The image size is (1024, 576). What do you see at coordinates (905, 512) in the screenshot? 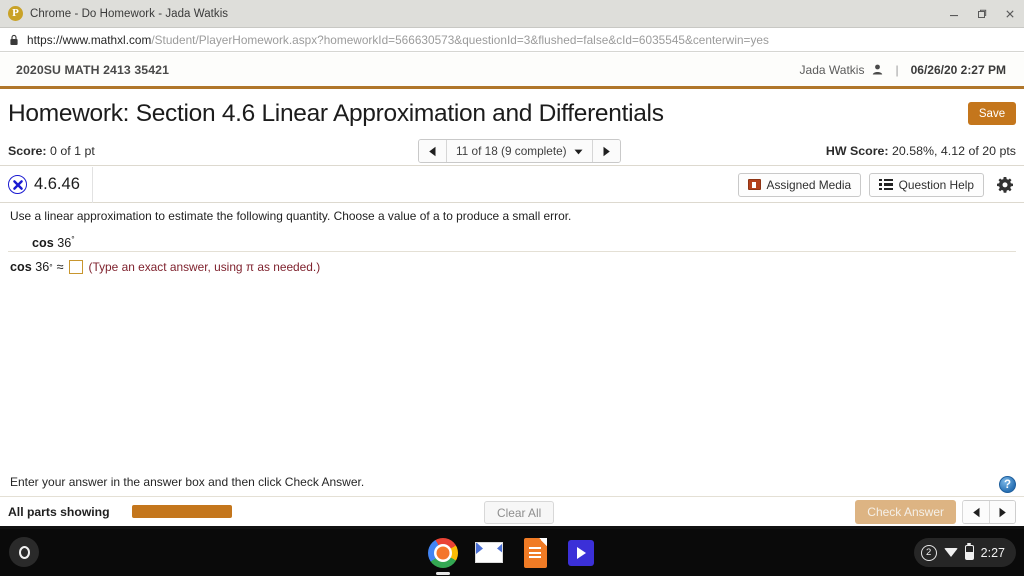
I see `check-answer-button: Check Answer` at bounding box center [905, 512].